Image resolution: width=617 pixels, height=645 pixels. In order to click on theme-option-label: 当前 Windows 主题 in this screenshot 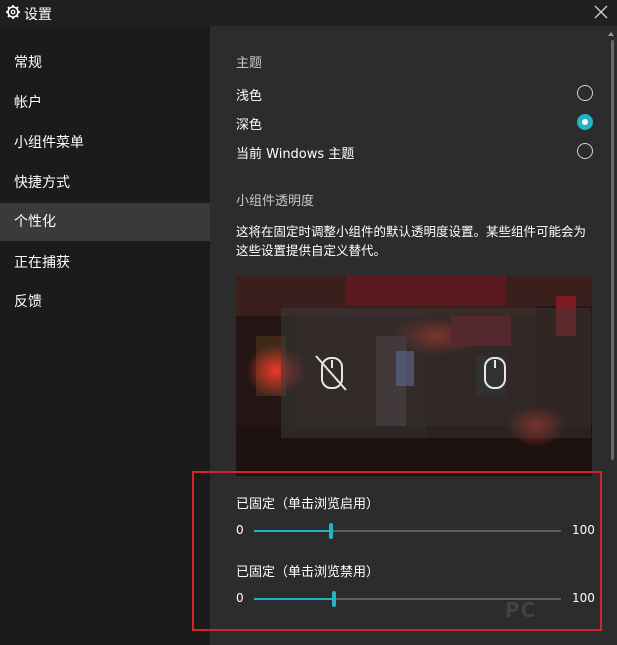, I will do `click(295, 154)`.